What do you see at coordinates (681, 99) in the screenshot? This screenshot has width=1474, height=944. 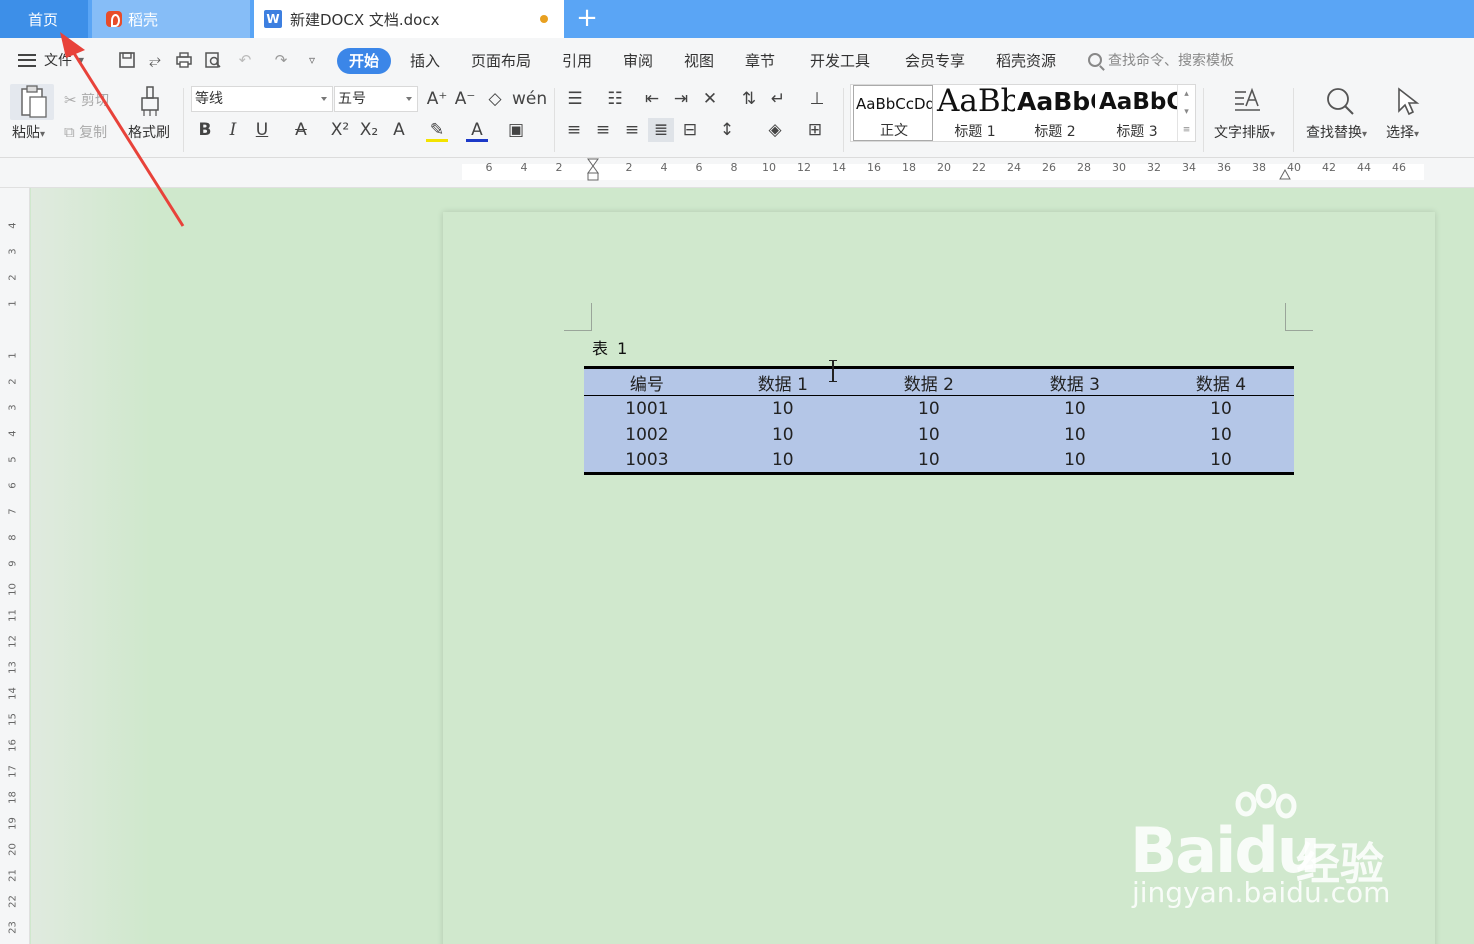 I see `increase-indent-icon: ⇥` at bounding box center [681, 99].